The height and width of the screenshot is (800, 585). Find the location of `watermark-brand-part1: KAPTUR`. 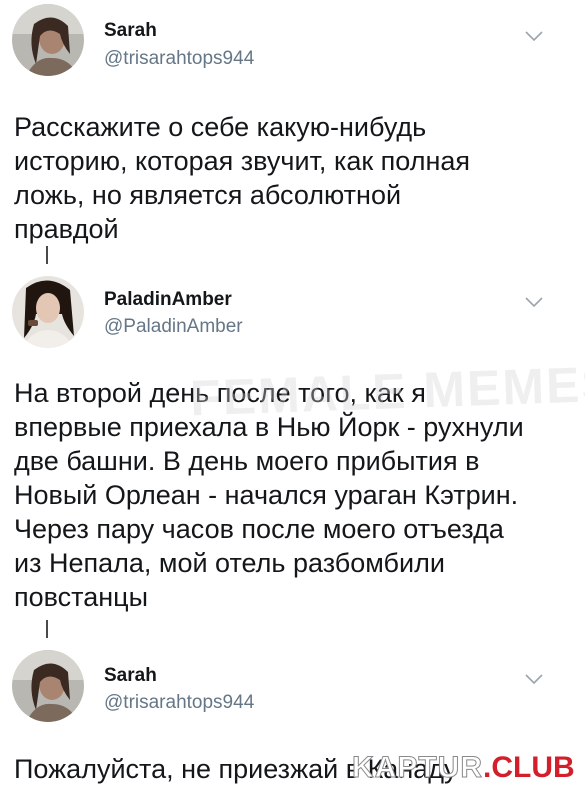

watermark-brand-part1: KAPTUR is located at coordinates (417, 768).